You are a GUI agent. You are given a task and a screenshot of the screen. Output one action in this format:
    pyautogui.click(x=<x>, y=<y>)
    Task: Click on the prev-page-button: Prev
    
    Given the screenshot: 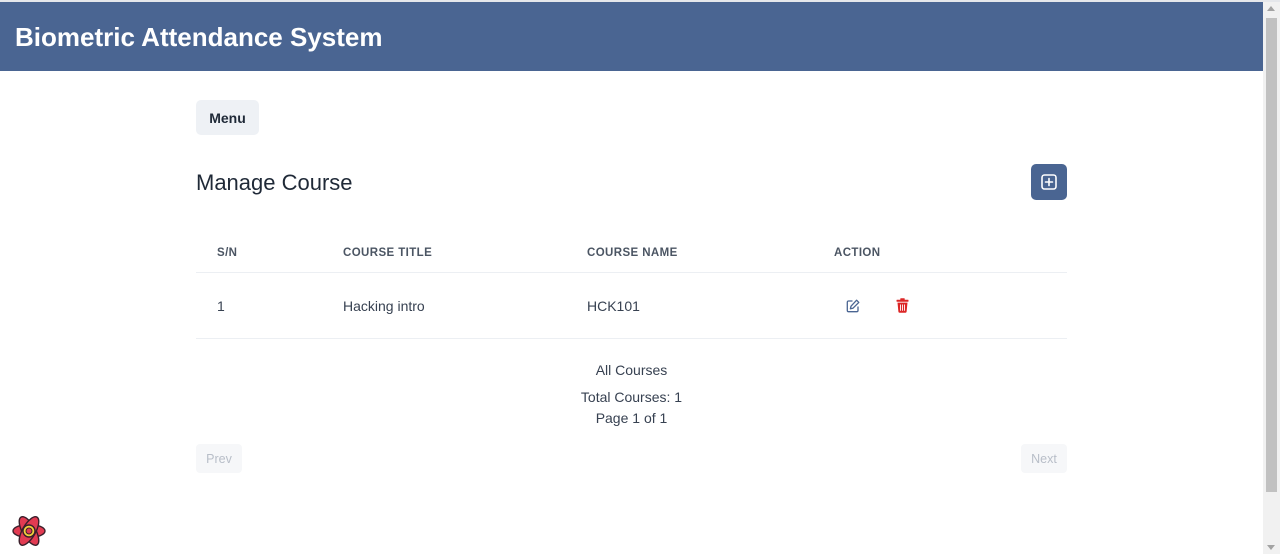 What is the action you would take?
    pyautogui.click(x=219, y=458)
    